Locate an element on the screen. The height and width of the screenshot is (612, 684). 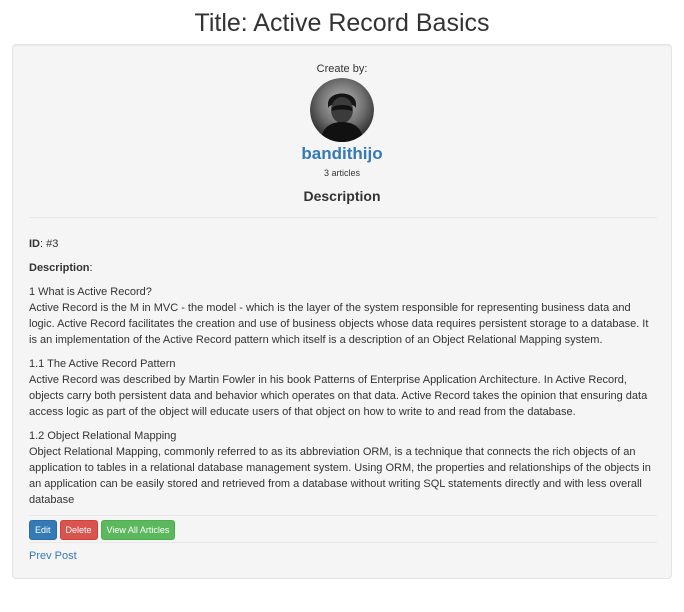
author-name-link: bandithijo is located at coordinates (341, 154).